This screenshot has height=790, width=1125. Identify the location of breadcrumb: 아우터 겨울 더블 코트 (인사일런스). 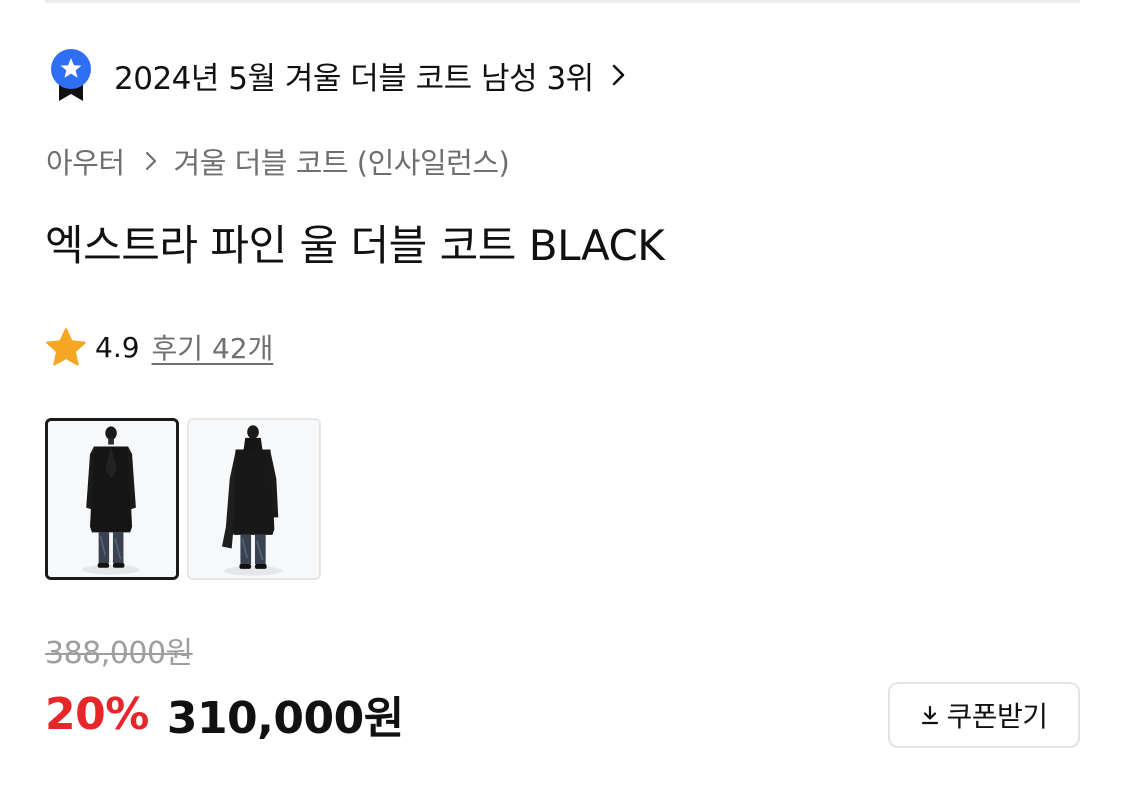
(278, 161).